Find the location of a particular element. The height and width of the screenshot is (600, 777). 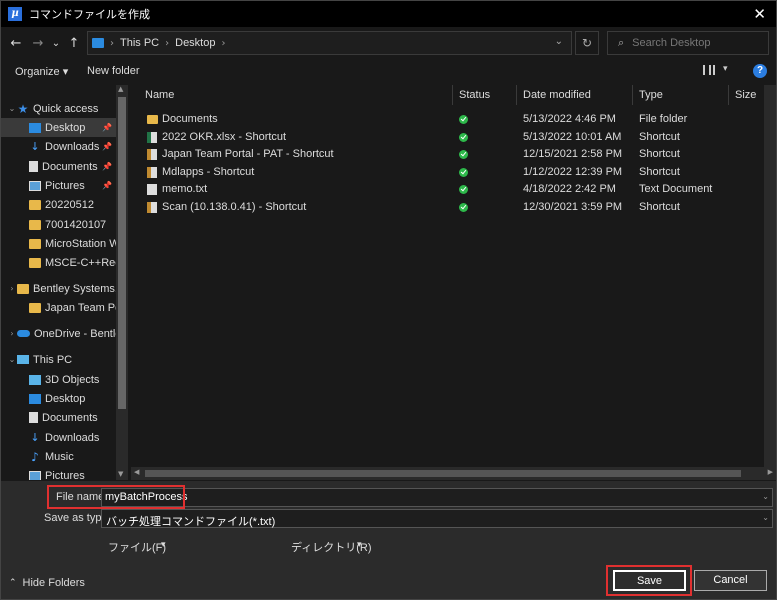

sidebar-item-label: MSCE-C++Recor is located at coordinates (80, 262).